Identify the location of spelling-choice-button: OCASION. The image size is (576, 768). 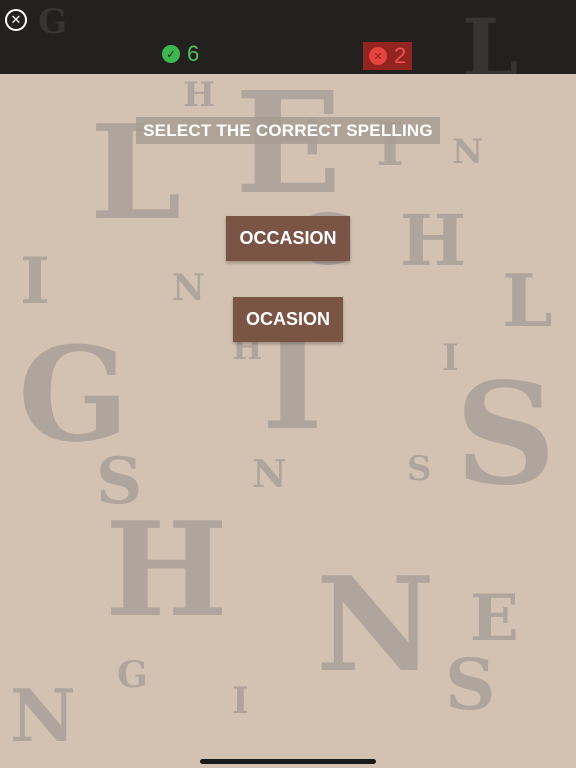
(288, 319).